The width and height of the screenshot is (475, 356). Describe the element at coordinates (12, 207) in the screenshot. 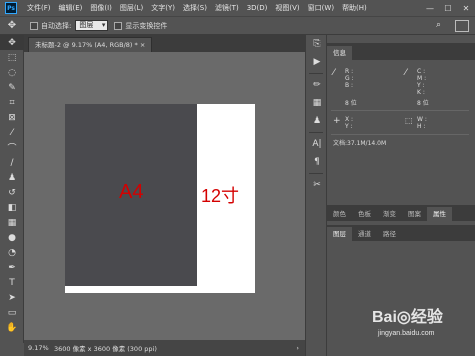

I see `eraser-icon: ◧` at that location.